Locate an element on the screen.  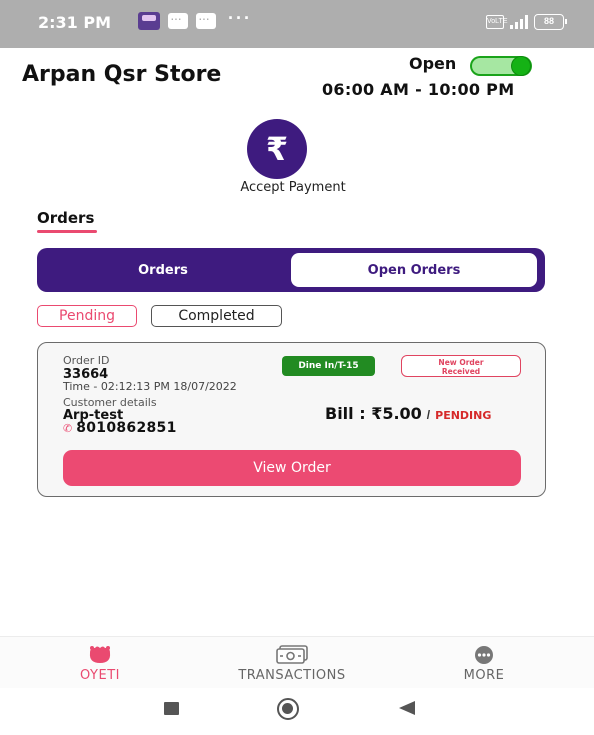
more-notifications-icon: ··· is located at coordinates (240, 17).